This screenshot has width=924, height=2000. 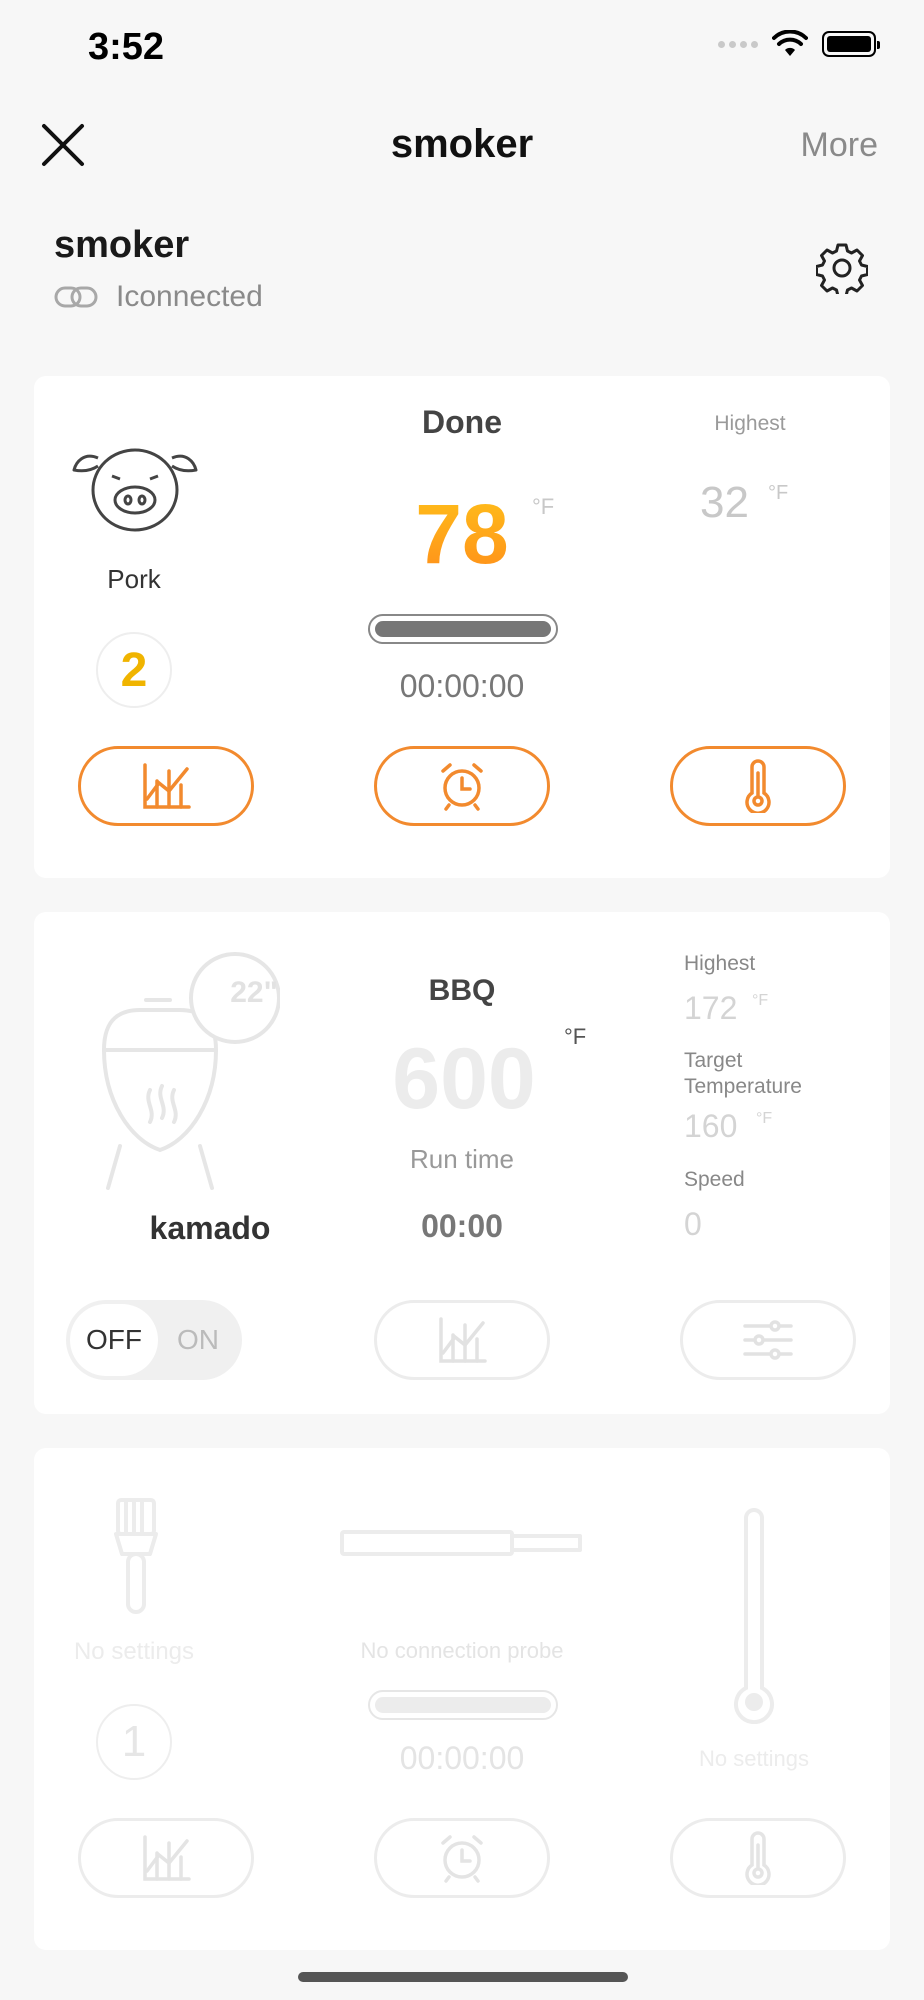 I want to click on runtime-value: 00:00, so click(x=462, y=1226).